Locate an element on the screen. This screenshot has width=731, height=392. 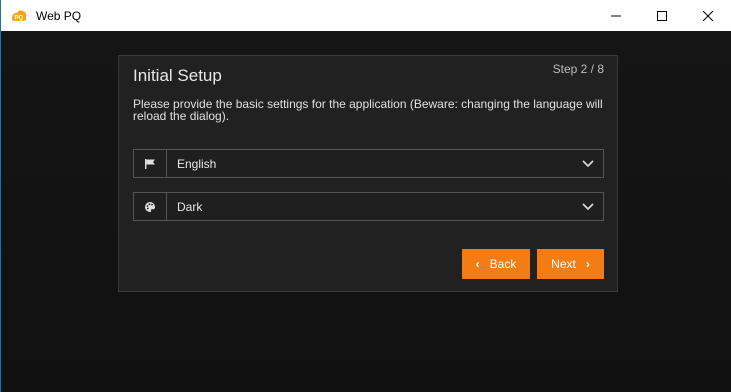
window-title: Web PQ is located at coordinates (59, 15).